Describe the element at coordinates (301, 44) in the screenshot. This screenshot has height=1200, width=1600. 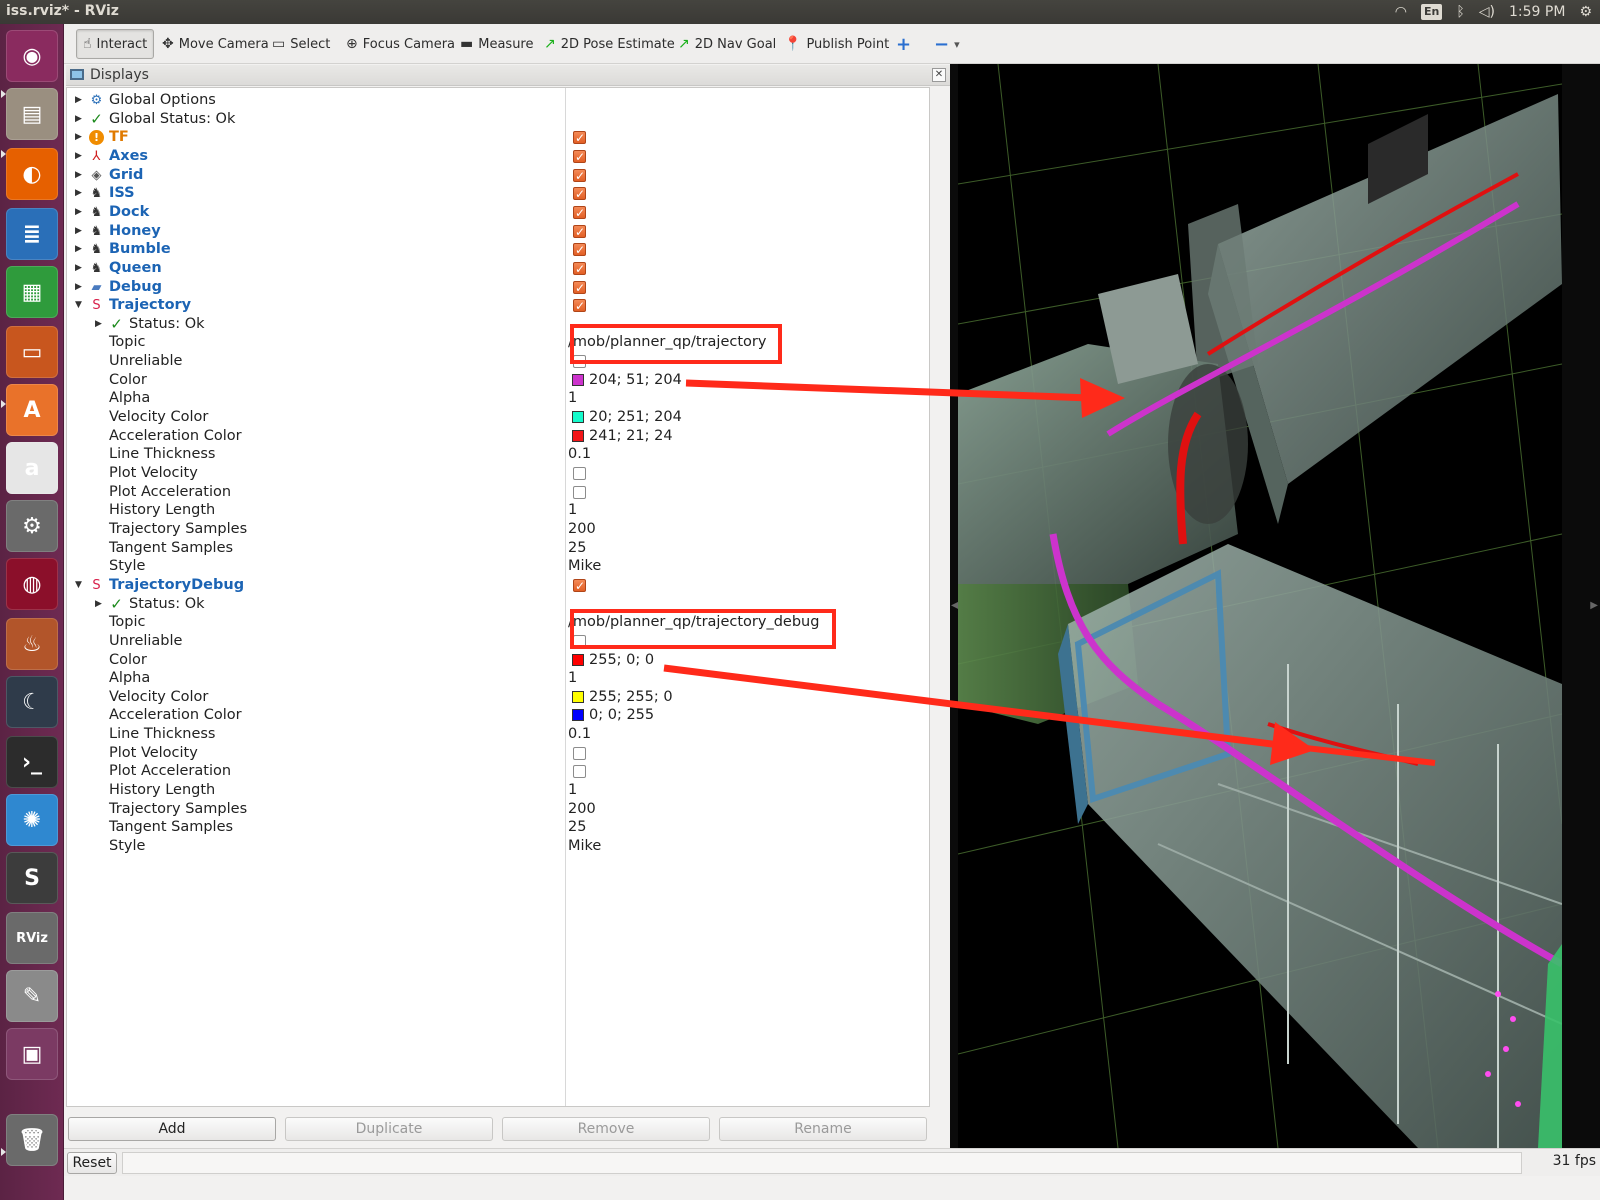
I see `select-tool: ▭ Select` at that location.